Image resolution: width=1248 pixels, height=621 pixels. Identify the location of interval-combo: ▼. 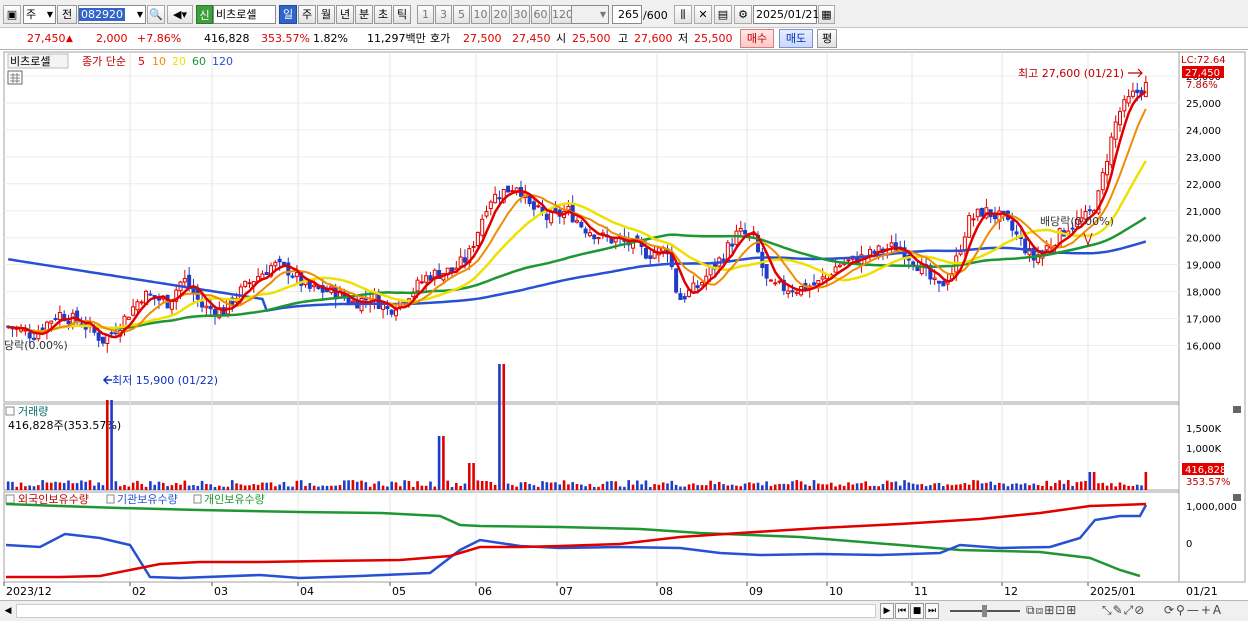
(590, 14).